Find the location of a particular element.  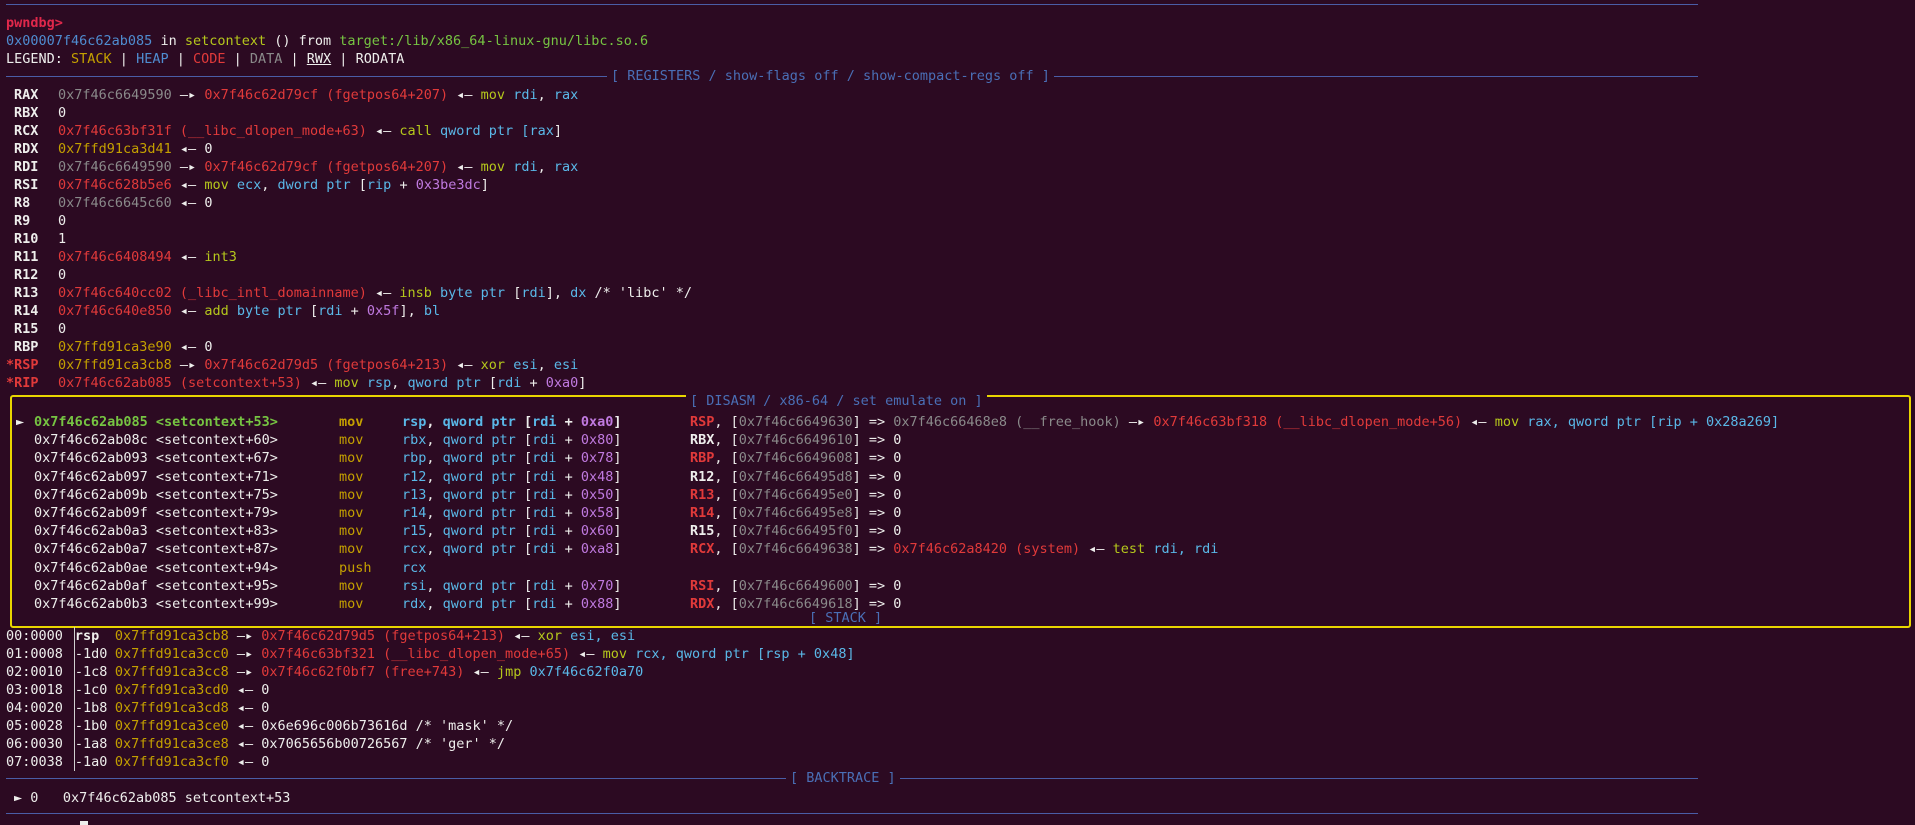

annotation-value: 0 is located at coordinates (897, 440).